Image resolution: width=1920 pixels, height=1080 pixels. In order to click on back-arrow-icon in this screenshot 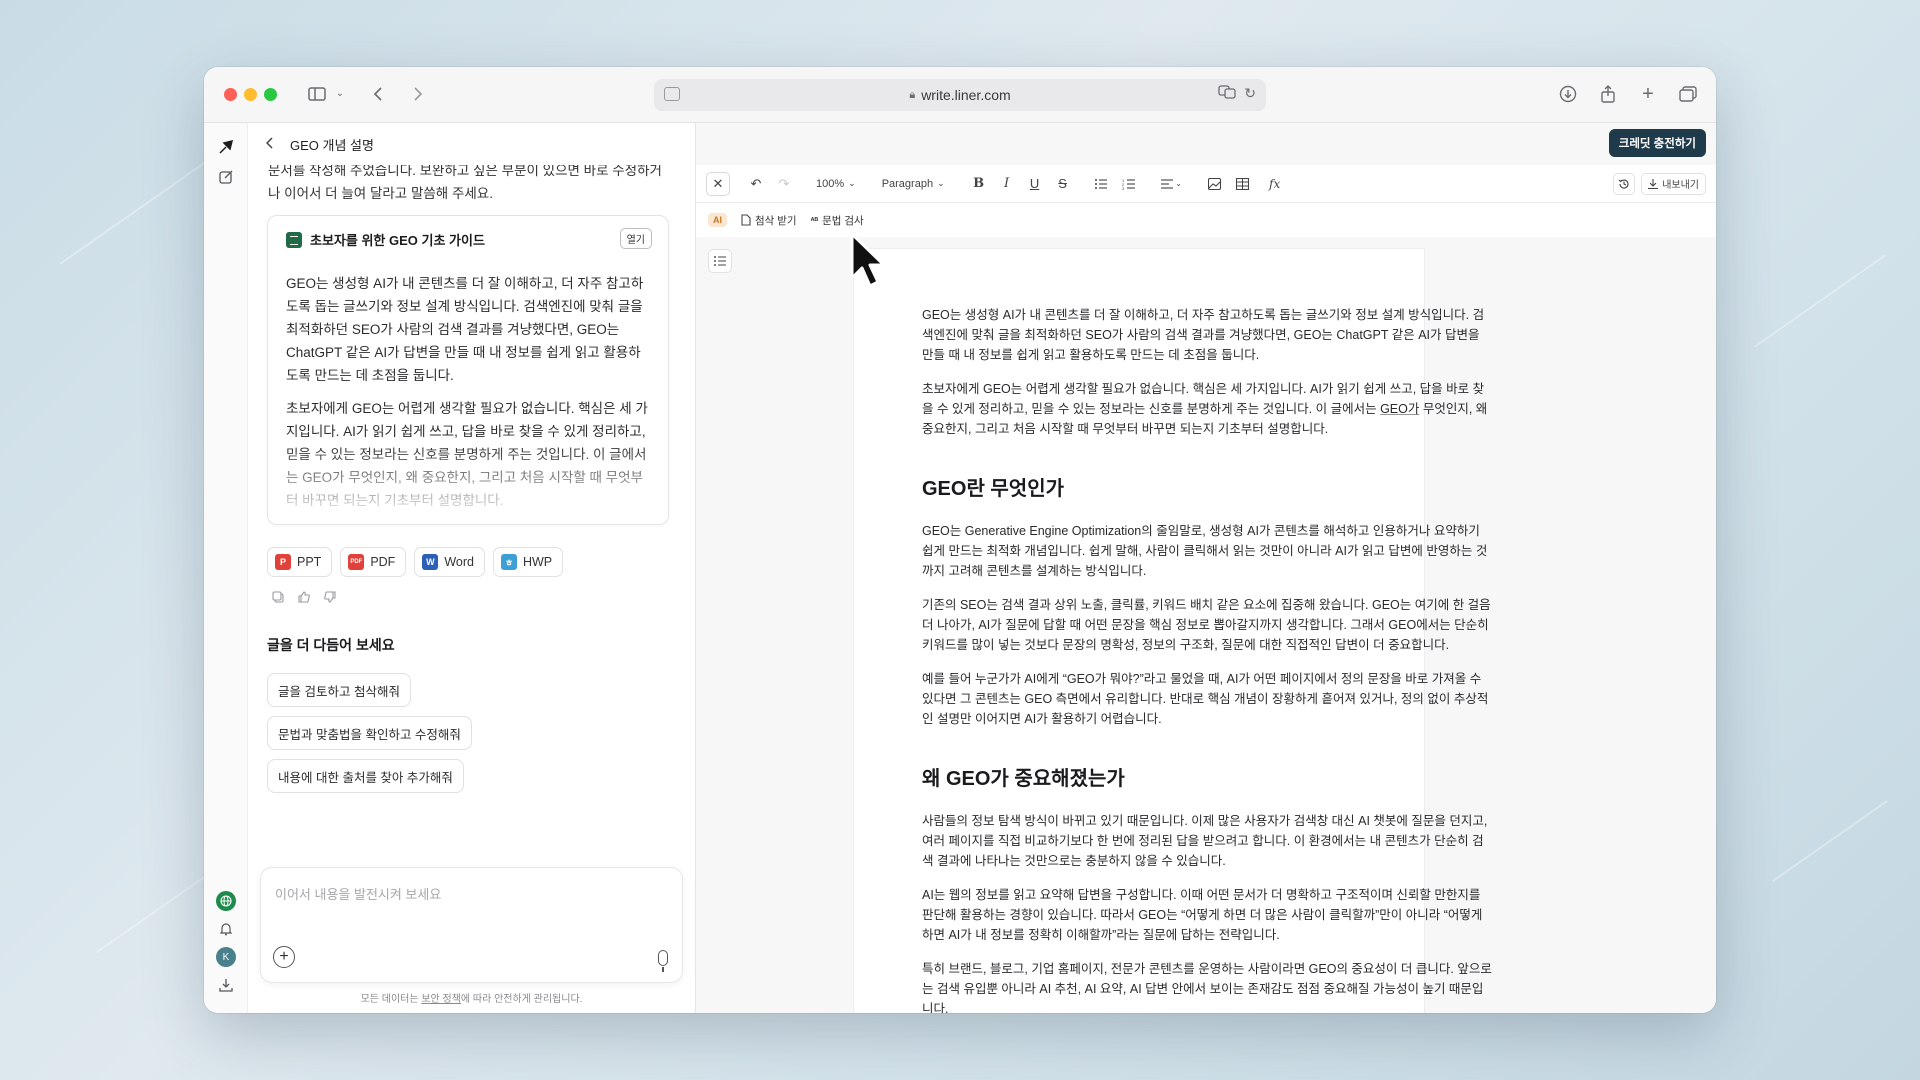, I will do `click(378, 94)`.